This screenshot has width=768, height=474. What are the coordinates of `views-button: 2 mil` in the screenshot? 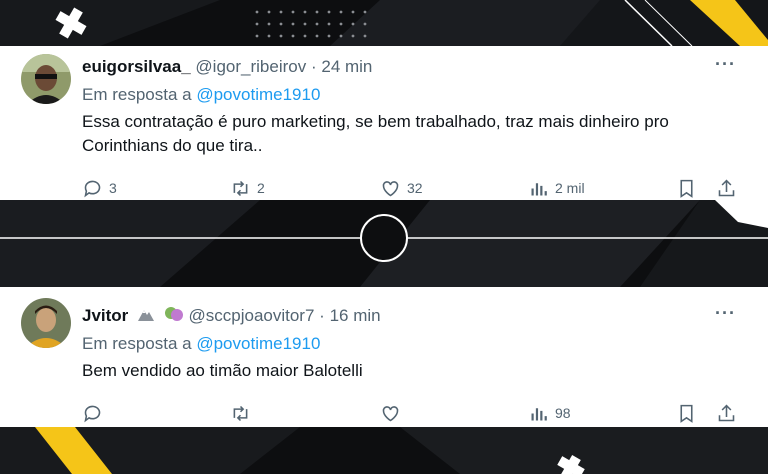 It's located at (556, 188).